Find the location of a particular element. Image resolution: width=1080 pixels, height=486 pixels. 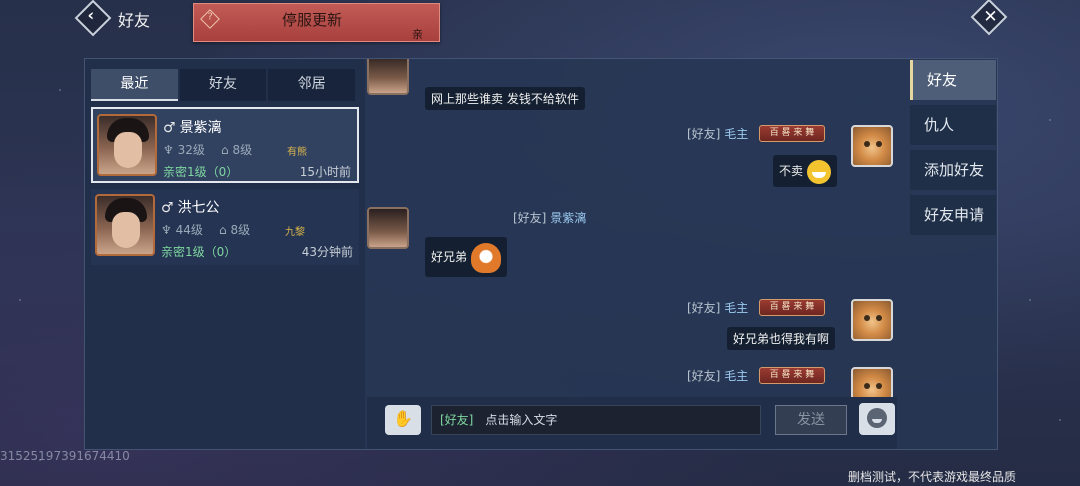

nav-add-friend: 添加好友 is located at coordinates (953, 170).